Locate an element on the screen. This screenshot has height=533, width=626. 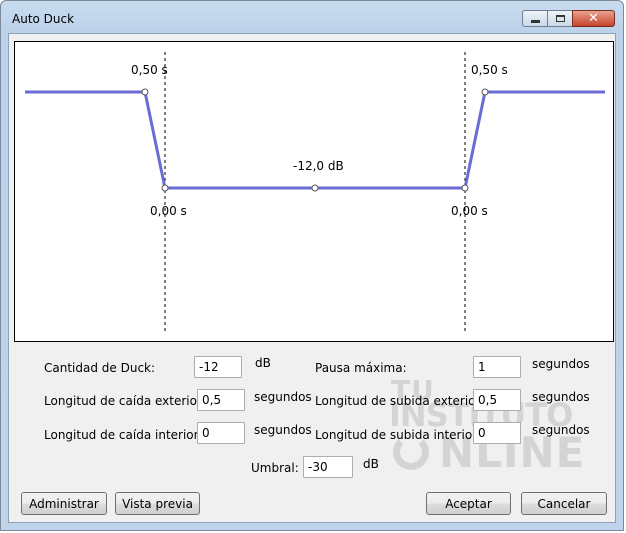
outer-fade-down-unit: segundos is located at coordinates (283, 397).